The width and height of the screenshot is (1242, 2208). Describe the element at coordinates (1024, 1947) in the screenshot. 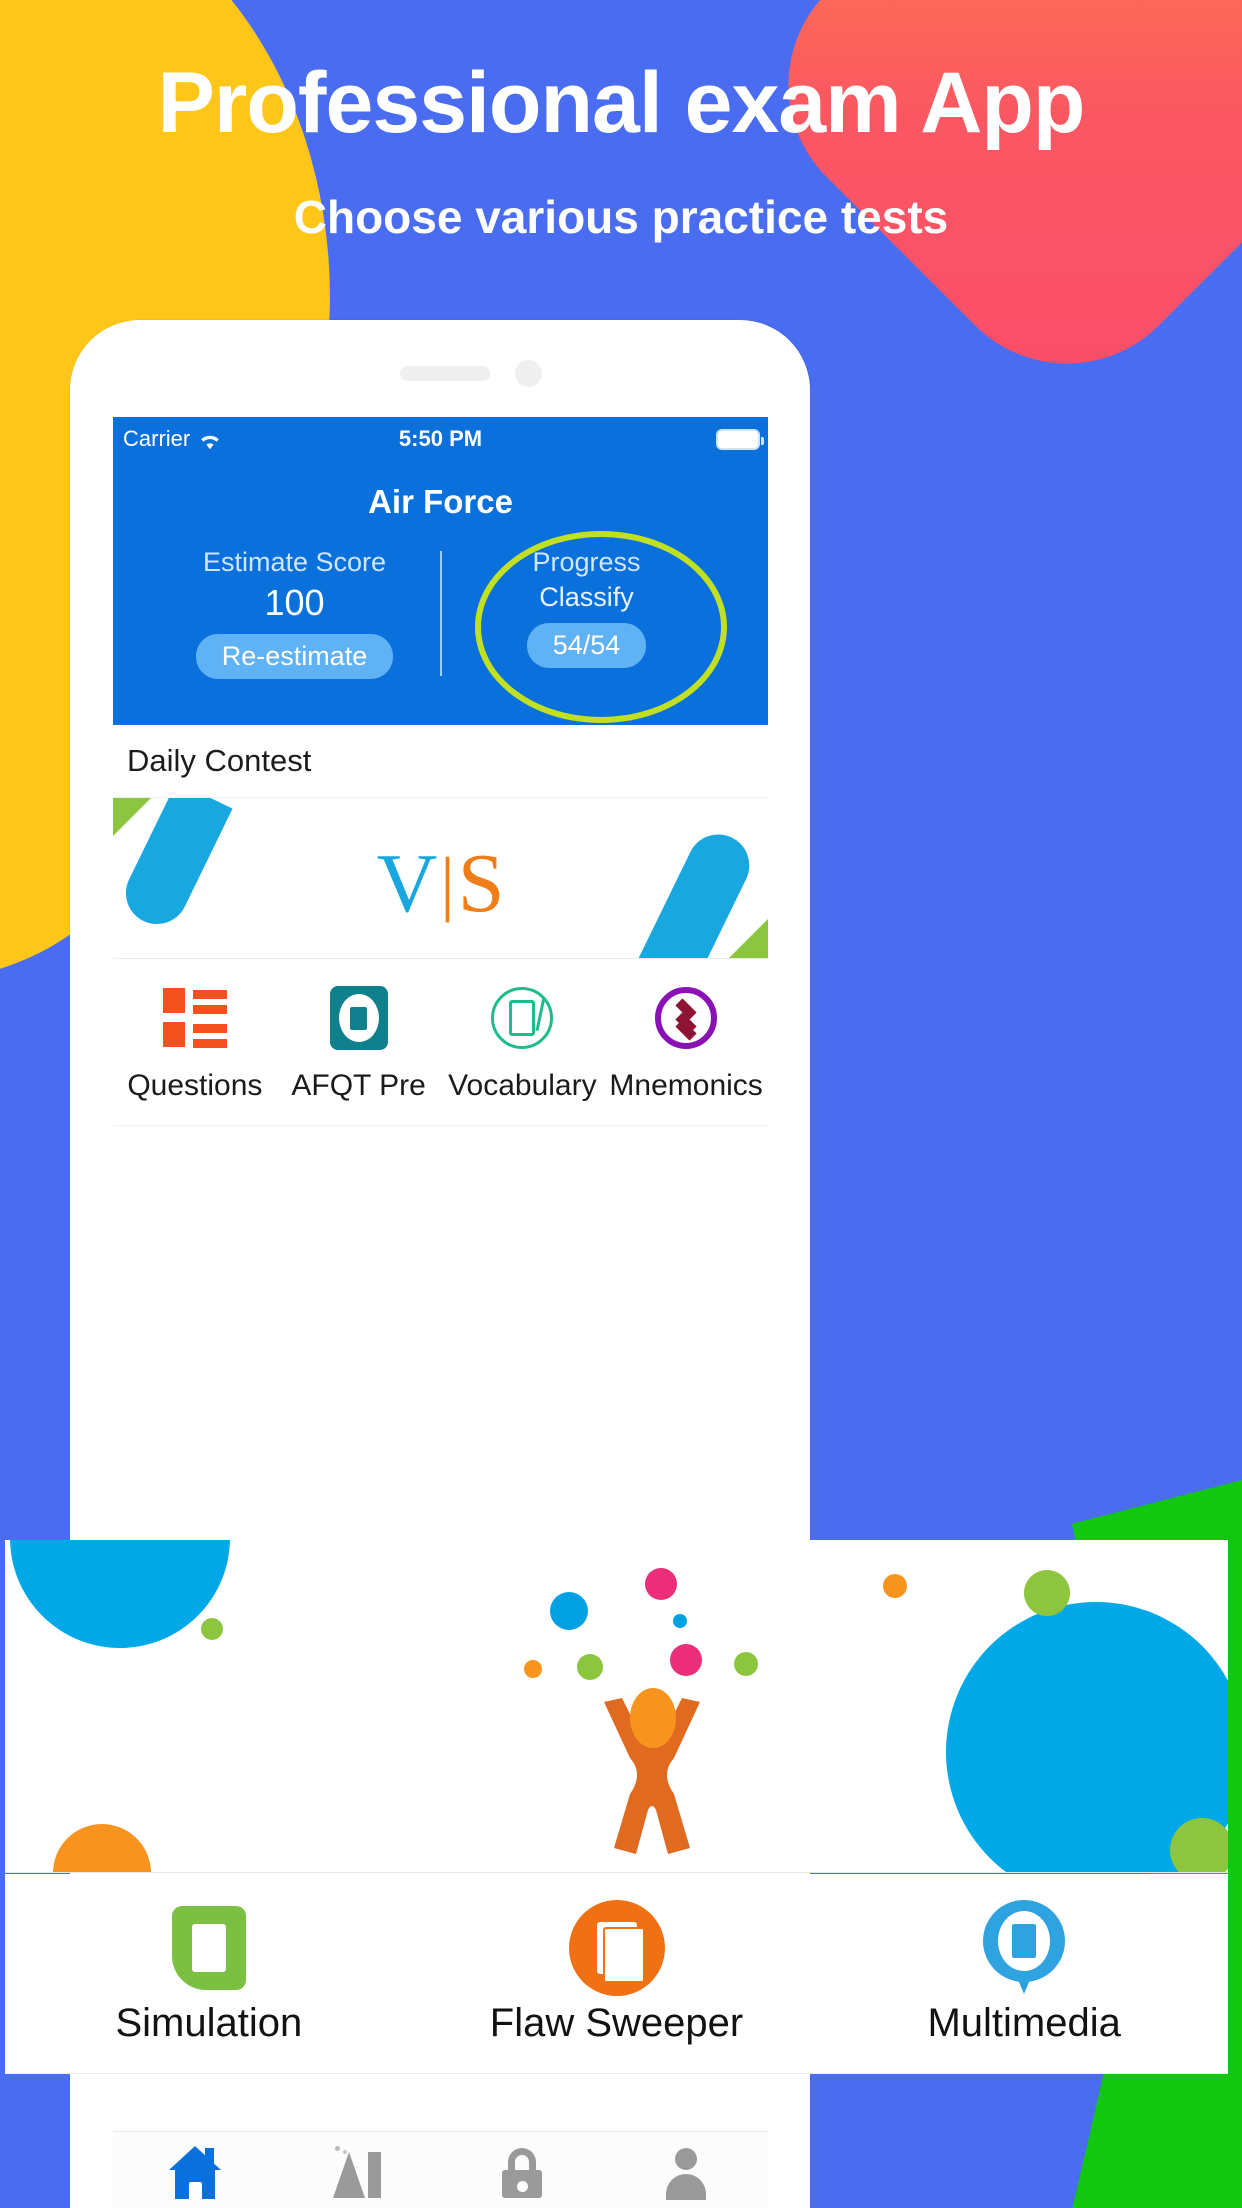

I see `blue-pin-card-icon` at that location.